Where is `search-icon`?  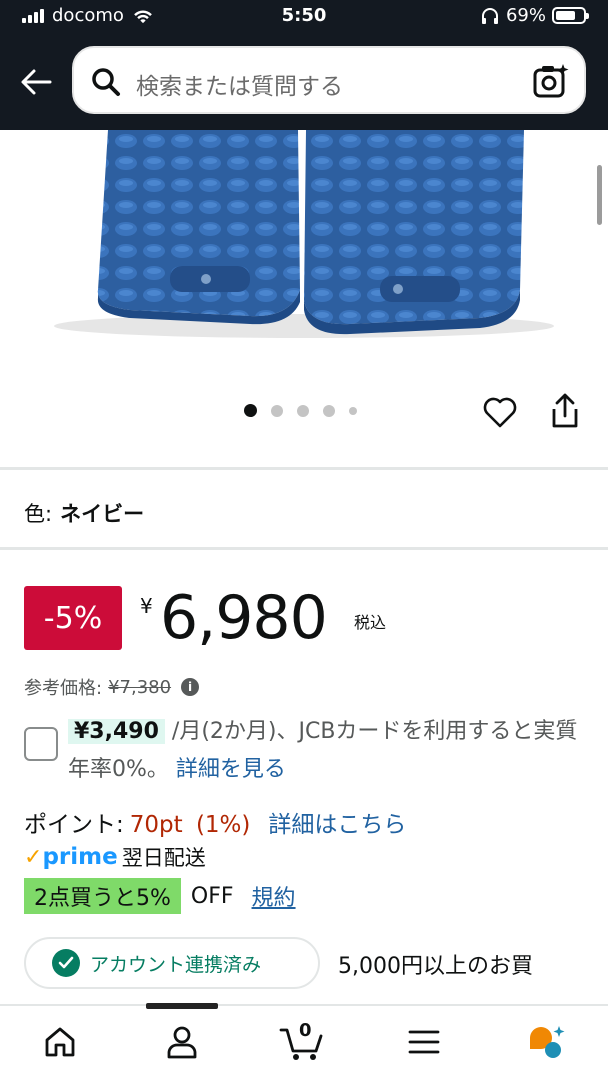 search-icon is located at coordinates (106, 82).